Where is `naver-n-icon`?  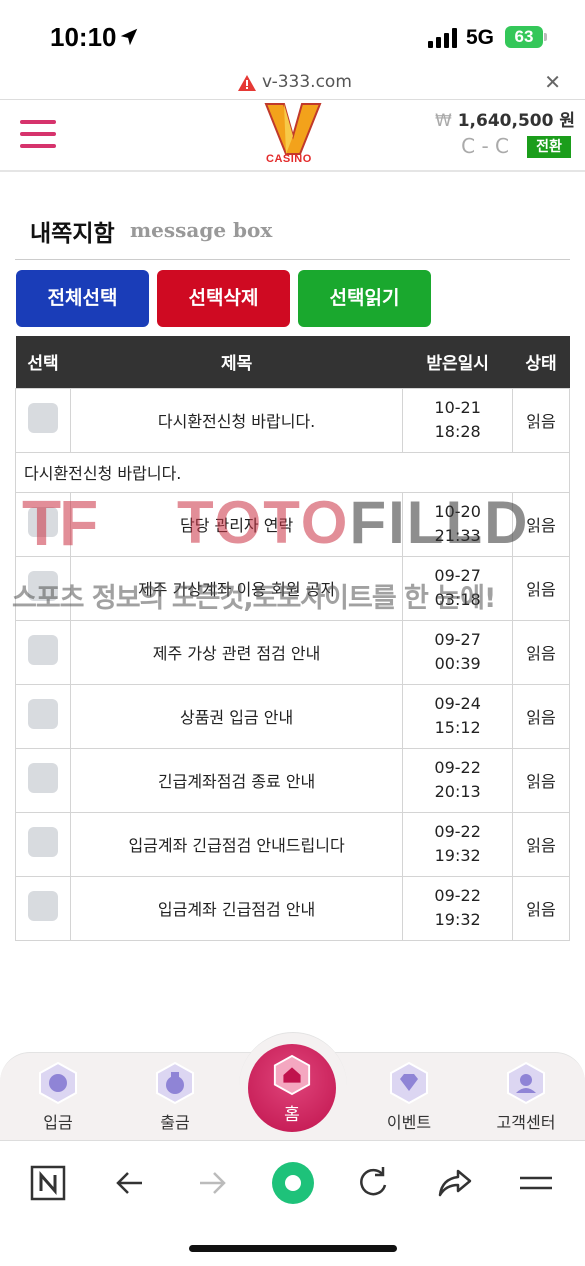
naver-n-icon is located at coordinates (48, 1183).